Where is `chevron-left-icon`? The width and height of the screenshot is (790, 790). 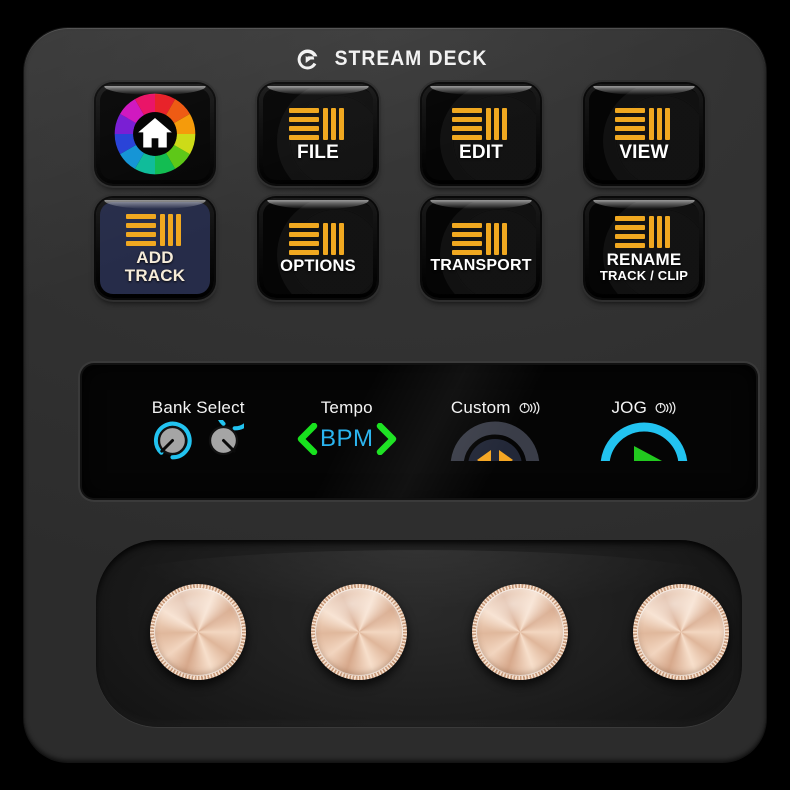 chevron-left-icon is located at coordinates (307, 439).